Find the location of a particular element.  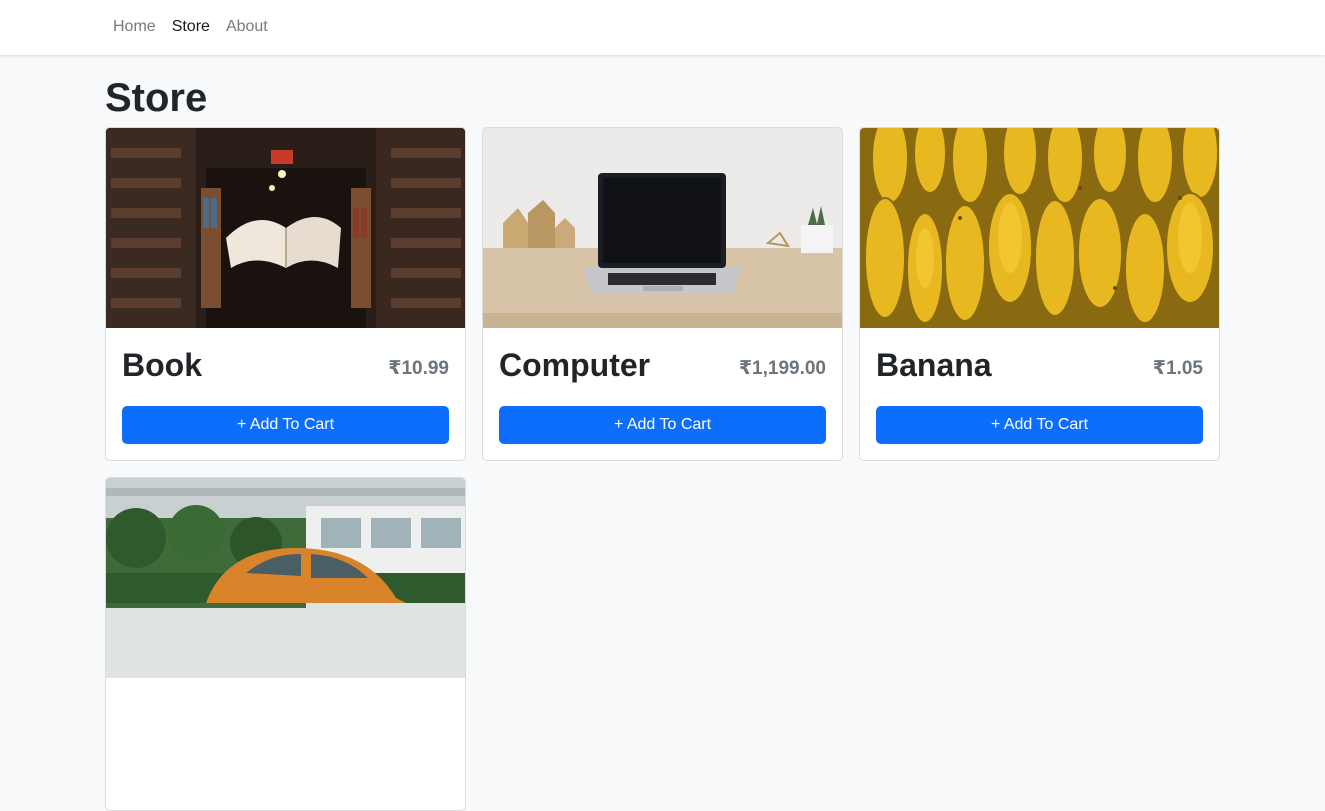

orange-car-image is located at coordinates (285, 578).